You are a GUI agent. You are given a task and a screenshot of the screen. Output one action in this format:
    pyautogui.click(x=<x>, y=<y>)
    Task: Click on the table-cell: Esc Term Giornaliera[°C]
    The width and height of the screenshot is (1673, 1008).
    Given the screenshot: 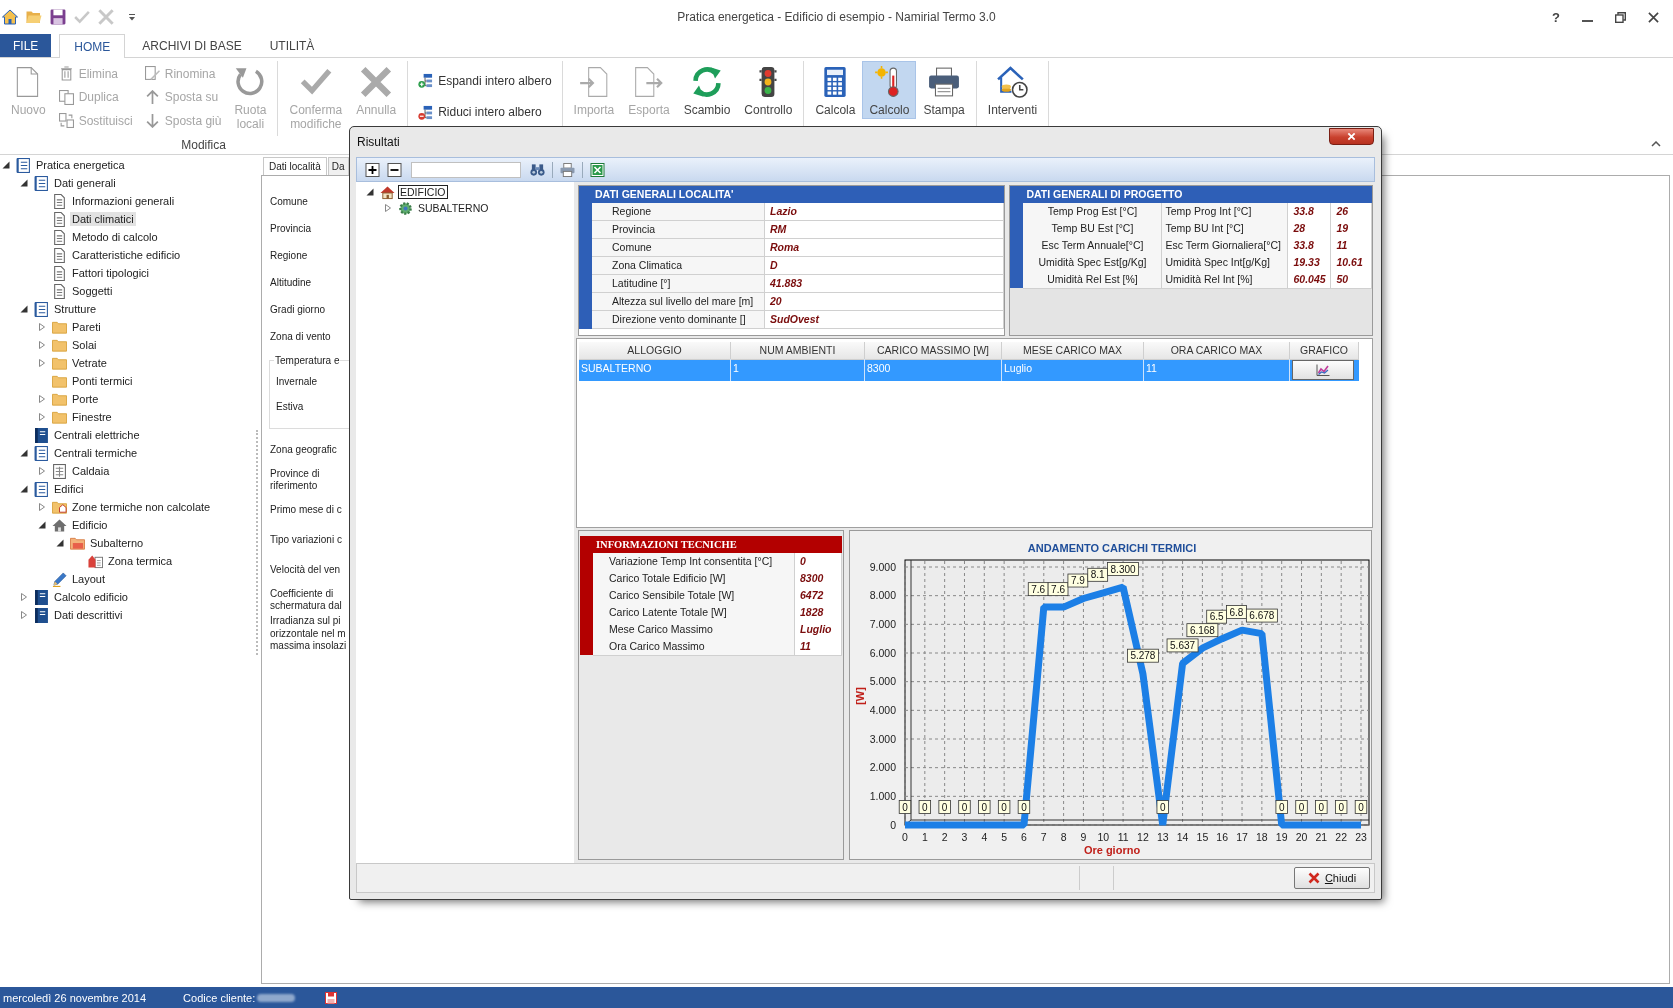 What is the action you would take?
    pyautogui.click(x=1225, y=246)
    